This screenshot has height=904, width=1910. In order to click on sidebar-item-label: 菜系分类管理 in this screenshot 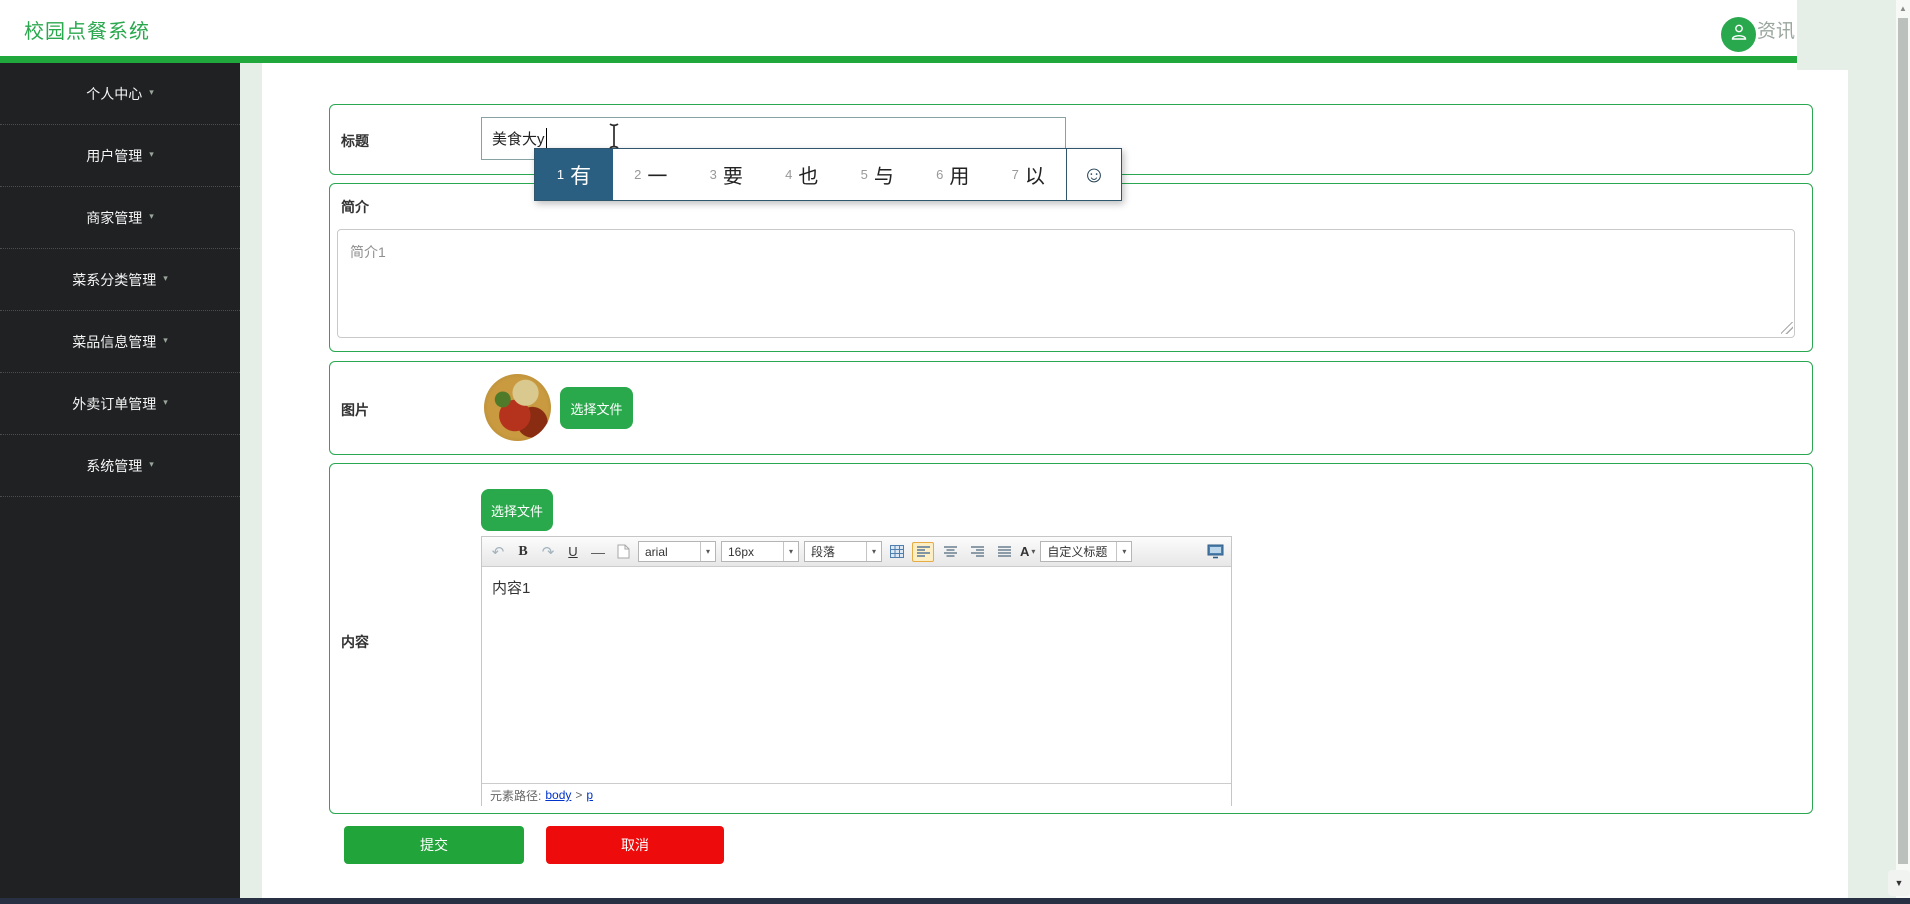, I will do `click(114, 279)`.